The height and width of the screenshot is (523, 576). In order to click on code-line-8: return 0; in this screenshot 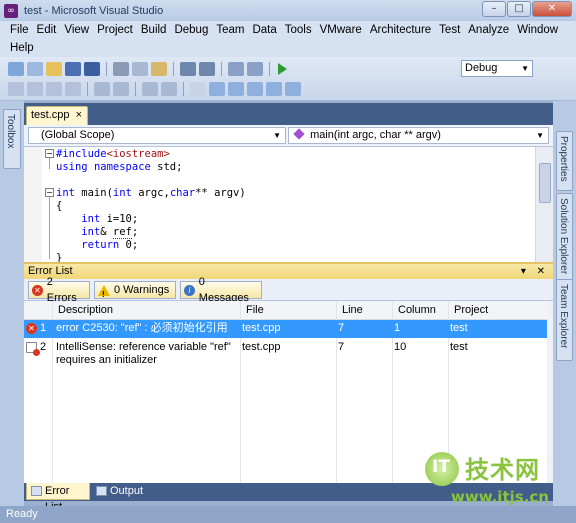, I will do `click(110, 245)`.